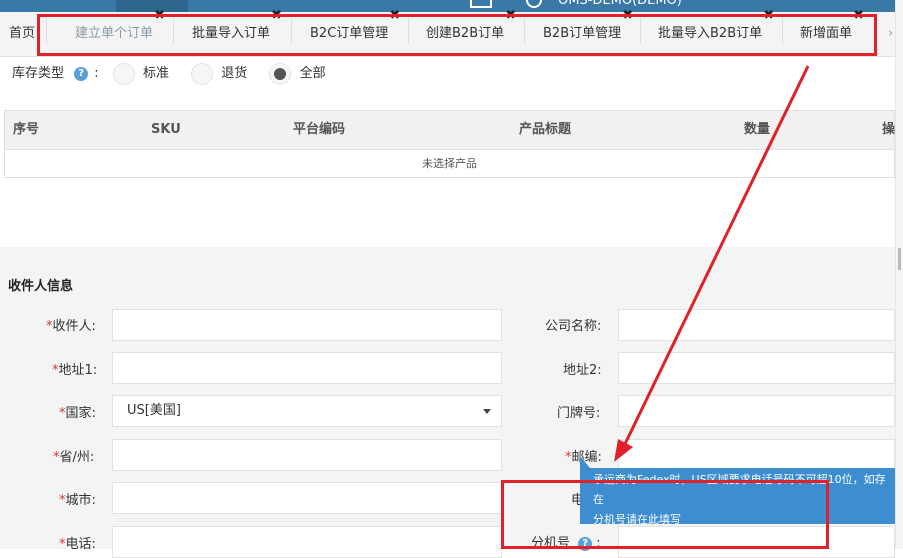 The width and height of the screenshot is (903, 558). Describe the element at coordinates (123, 73) in the screenshot. I see `radio-standard` at that location.